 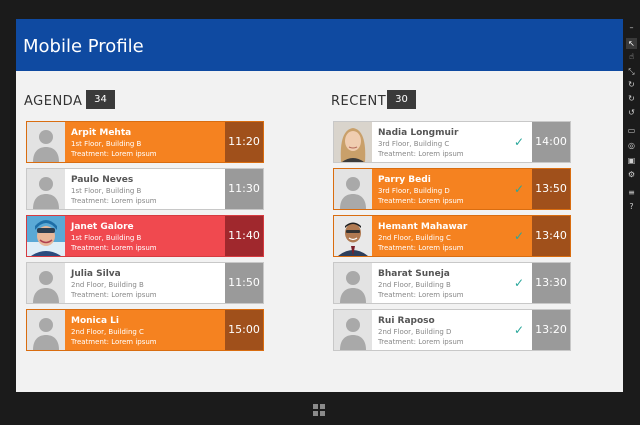 I want to click on title-bar: Mobile Profile, so click(x=319, y=45).